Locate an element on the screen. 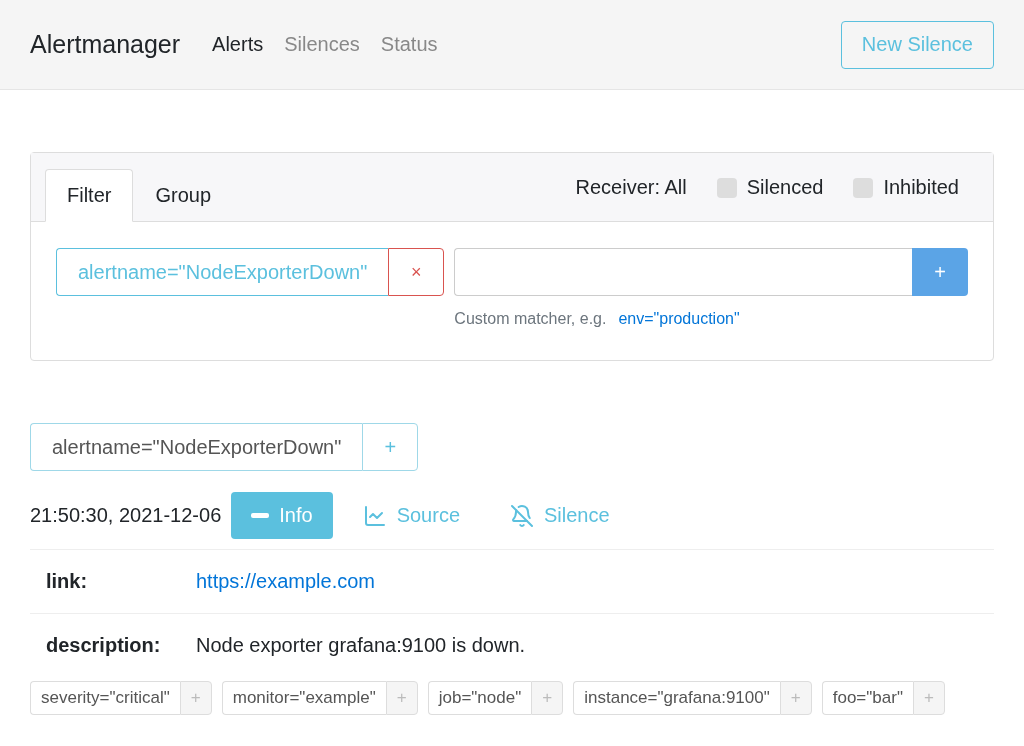 Image resolution: width=1024 pixels, height=746 pixels. remove-button: × is located at coordinates (416, 272).